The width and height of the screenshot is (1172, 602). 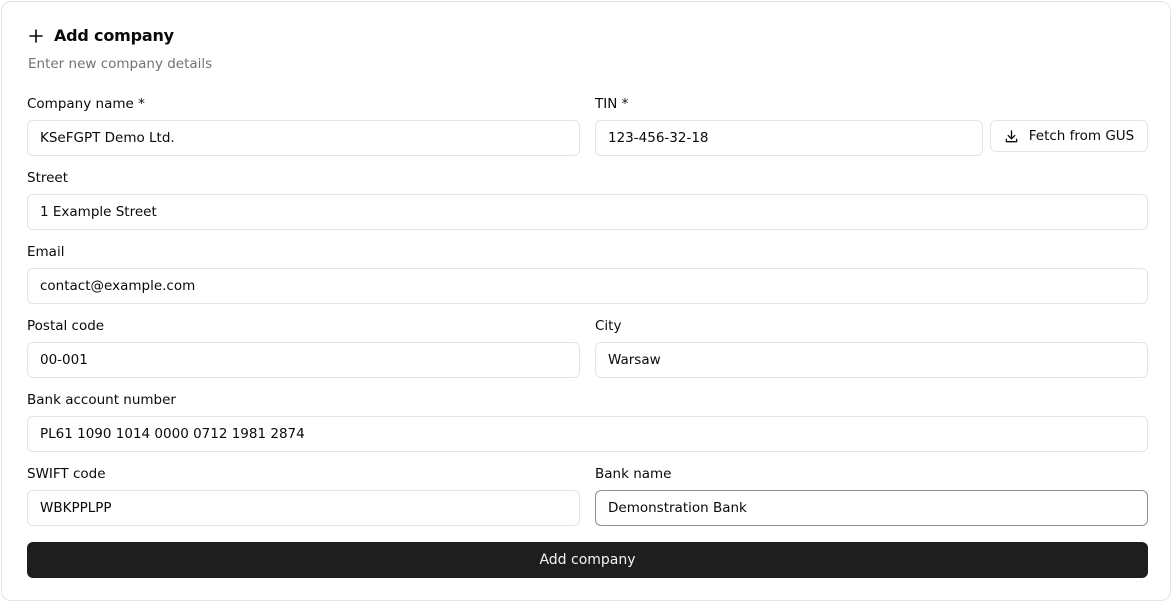 I want to click on page-title: Add company, so click(x=114, y=35).